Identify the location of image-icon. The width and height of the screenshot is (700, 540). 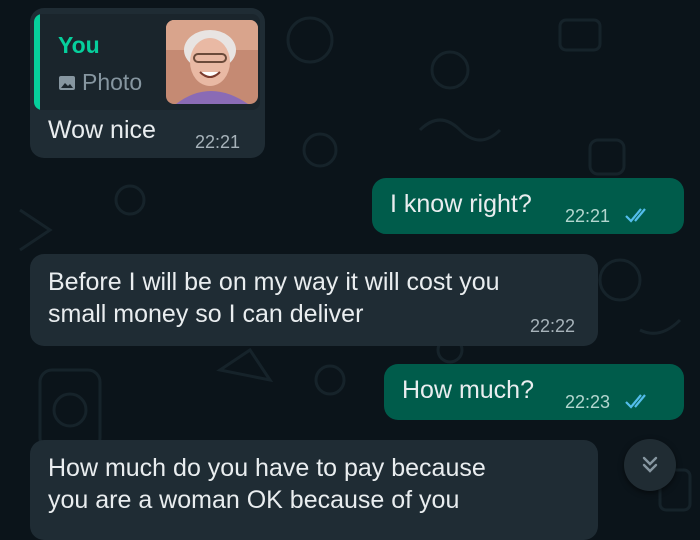
(67, 82).